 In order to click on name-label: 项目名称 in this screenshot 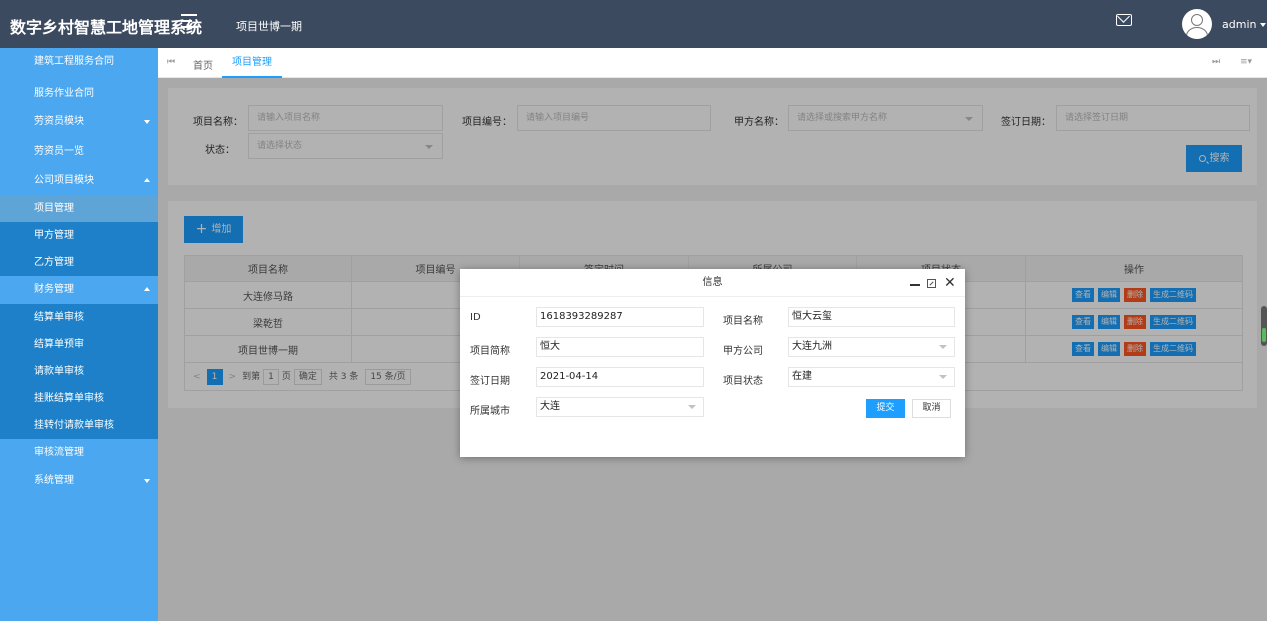, I will do `click(743, 321)`.